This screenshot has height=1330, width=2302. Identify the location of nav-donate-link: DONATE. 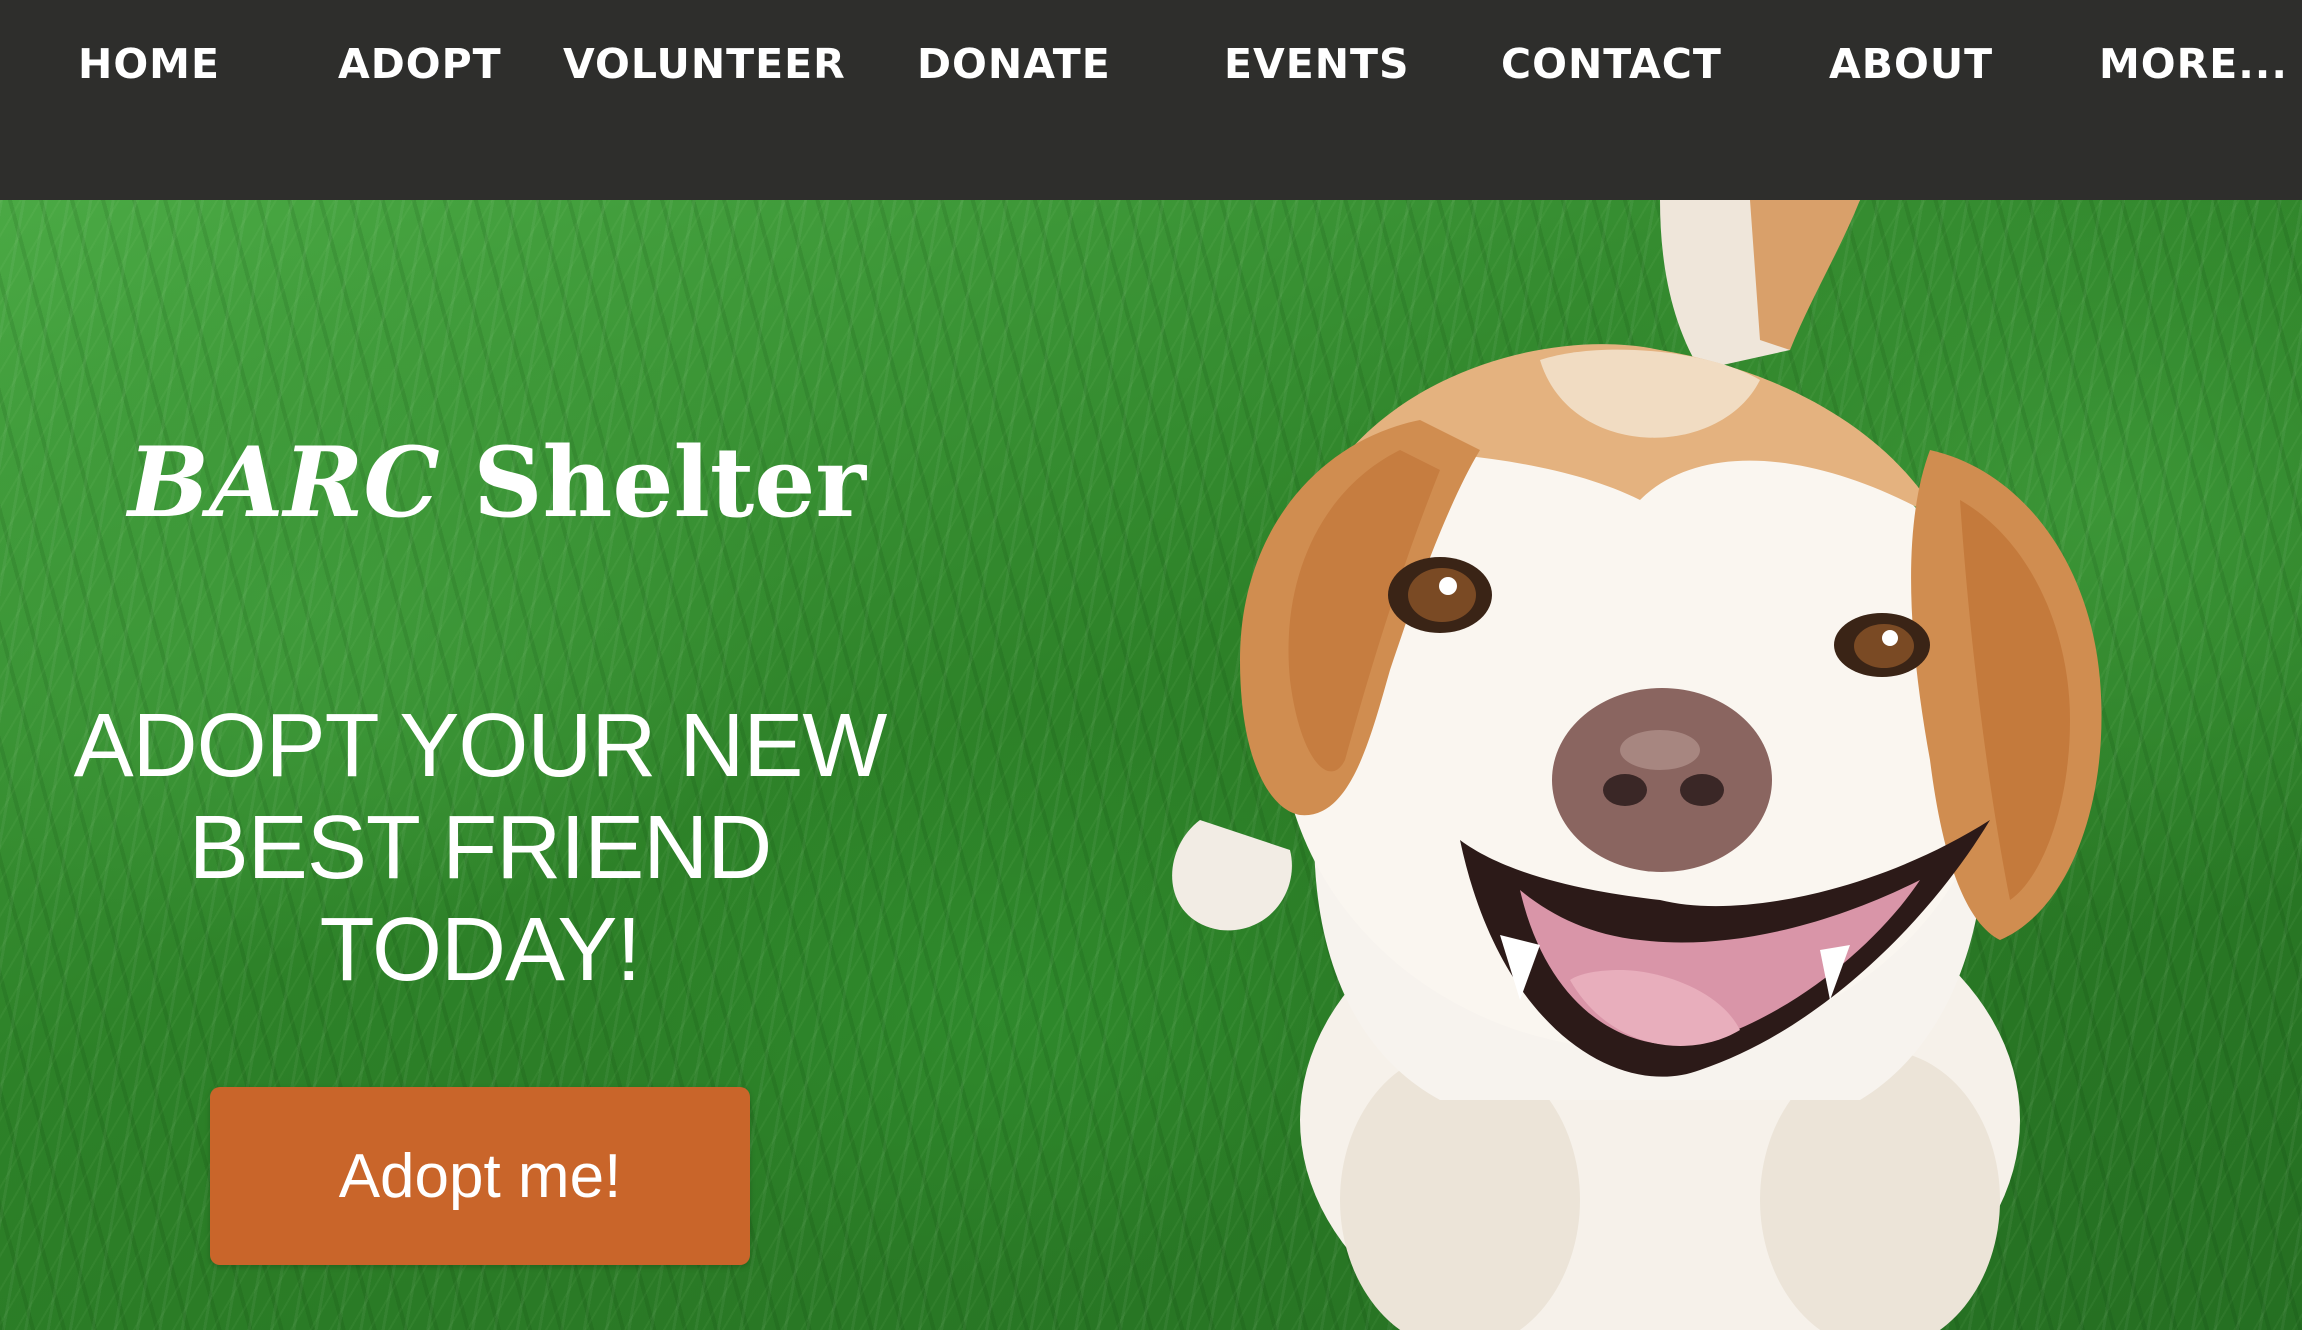
(1014, 64).